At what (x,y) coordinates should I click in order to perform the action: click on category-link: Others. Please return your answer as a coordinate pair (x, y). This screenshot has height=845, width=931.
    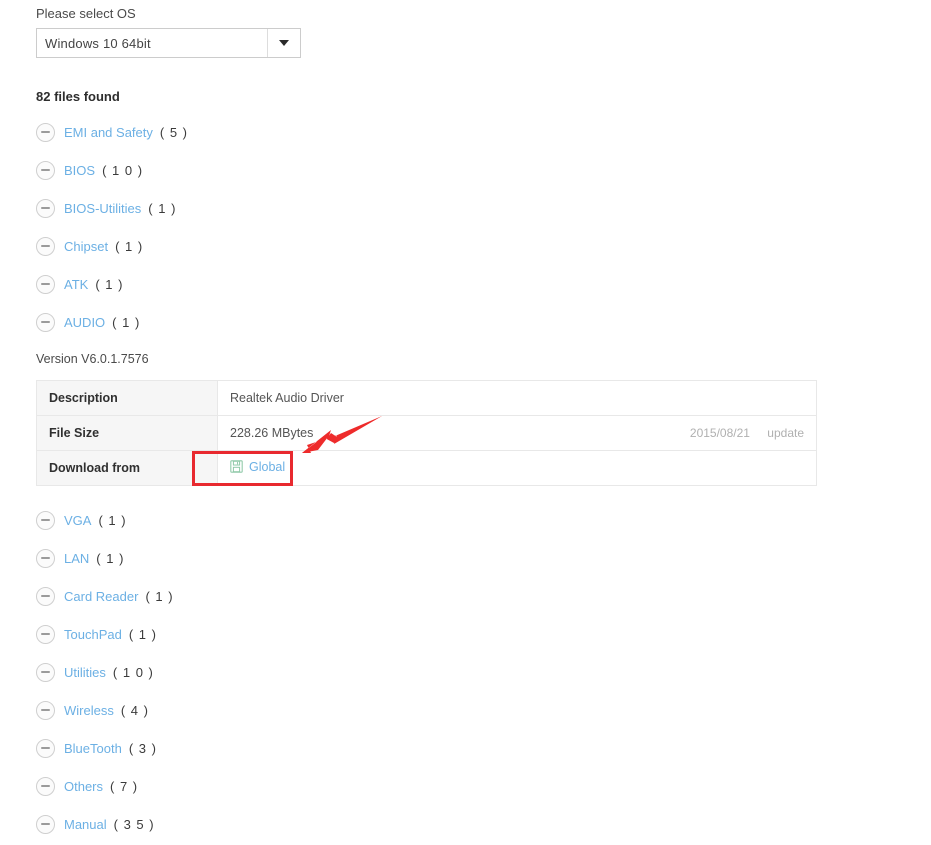
    Looking at the image, I should click on (83, 786).